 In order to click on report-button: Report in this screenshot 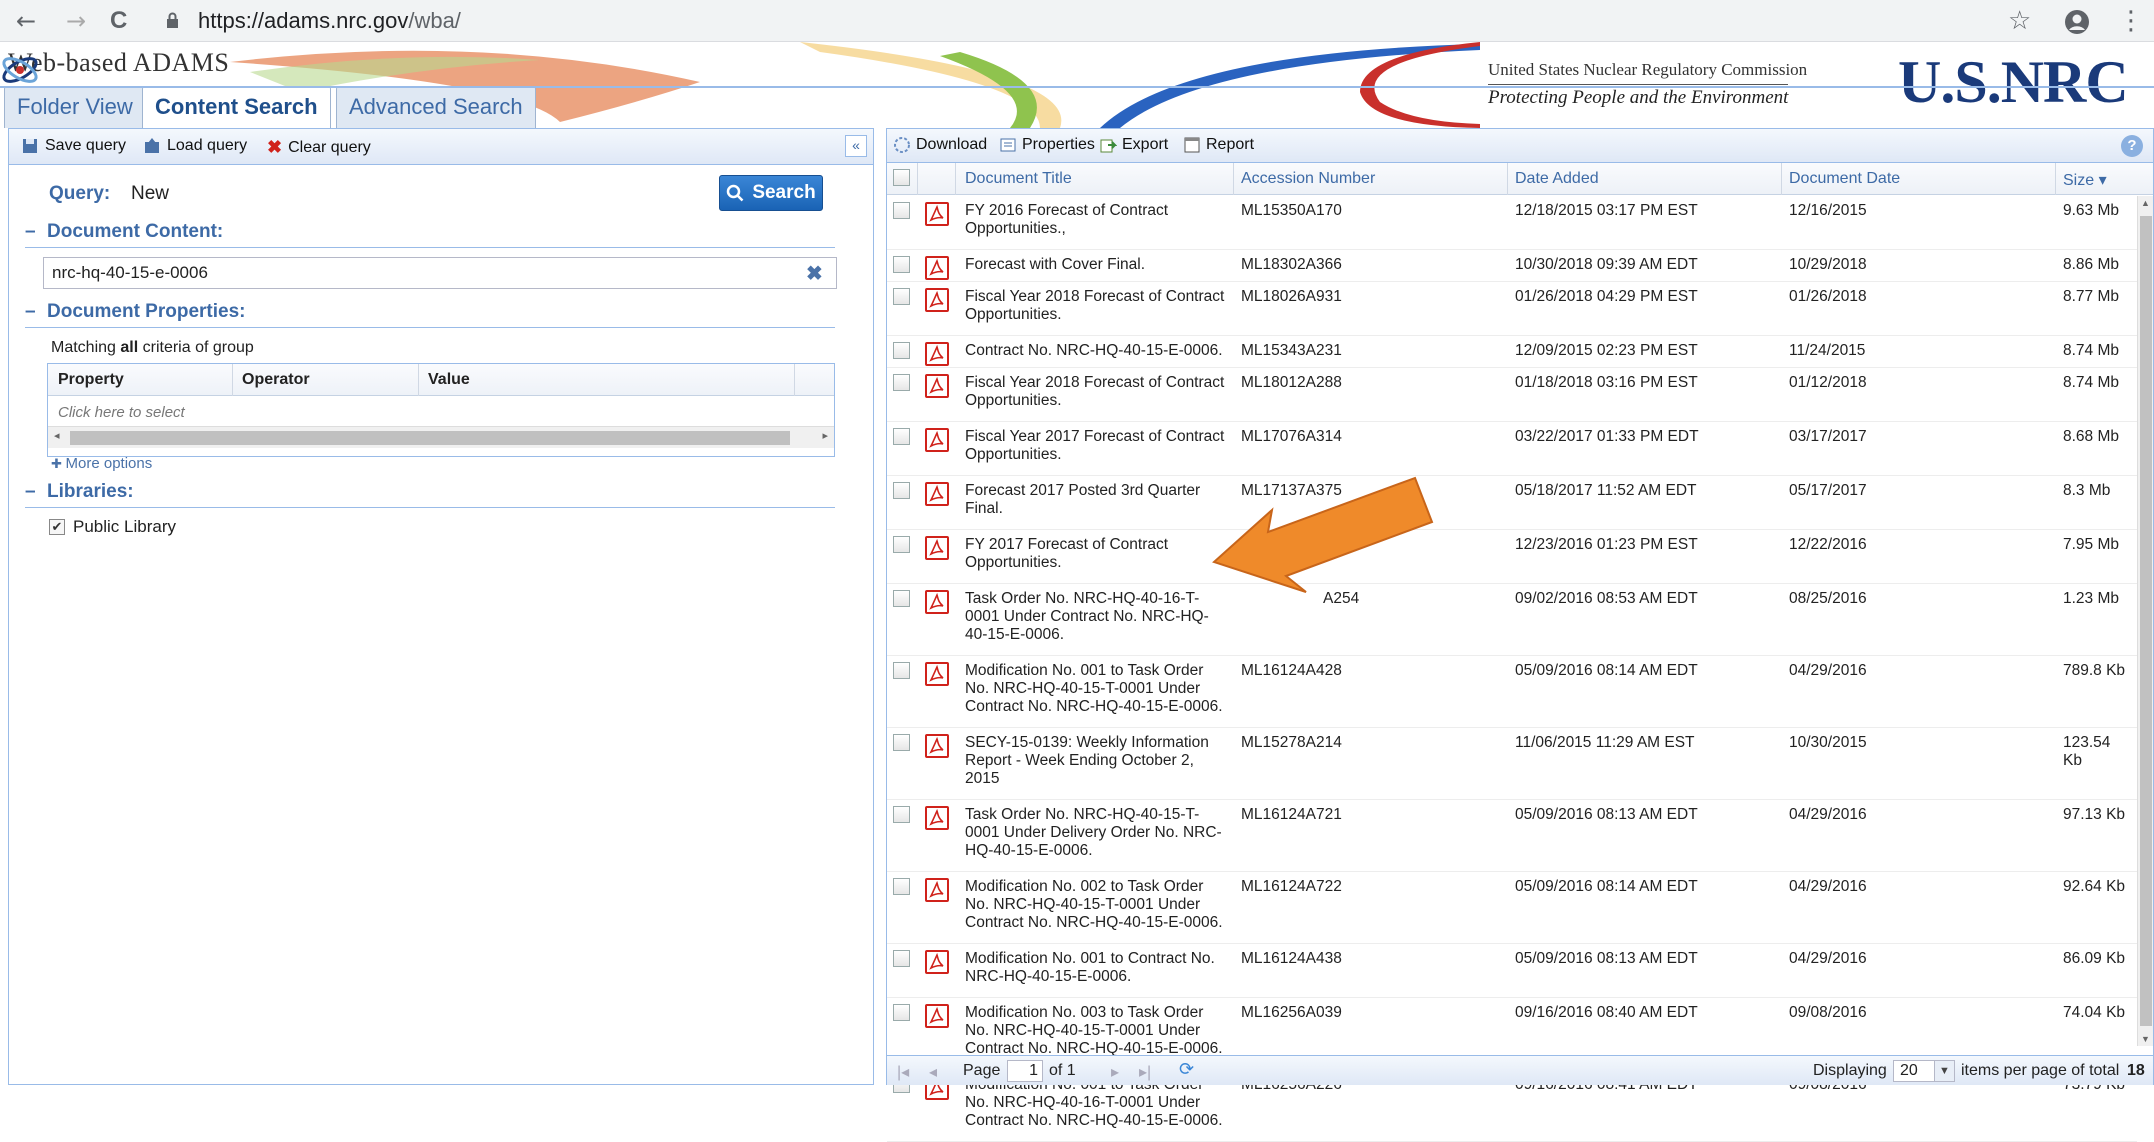, I will do `click(1218, 145)`.